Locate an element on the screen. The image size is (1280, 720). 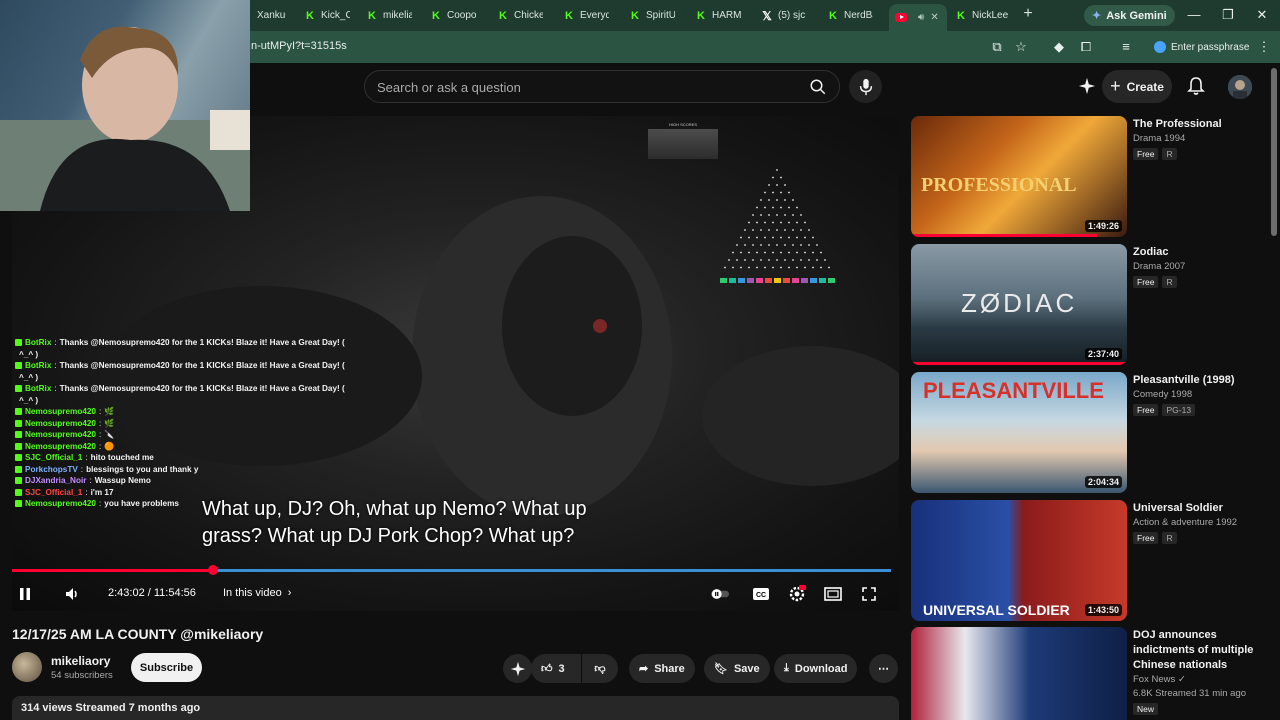
ask-gemini-button: ✦ Ask Gemini is located at coordinates (1129, 15).